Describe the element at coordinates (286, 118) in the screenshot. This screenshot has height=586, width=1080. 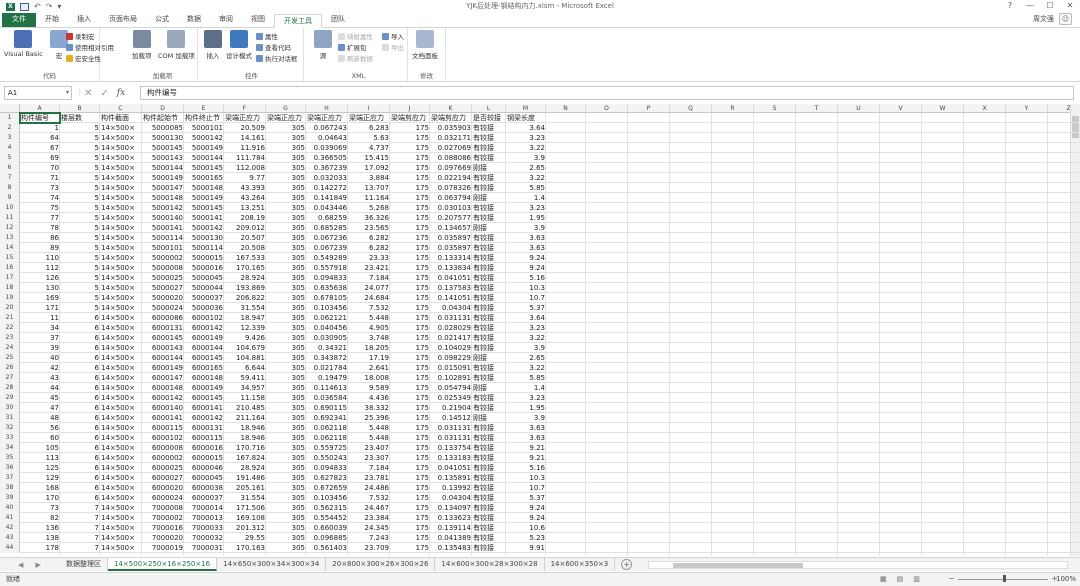
I see `table-header-cell: 梁端正应力` at that location.